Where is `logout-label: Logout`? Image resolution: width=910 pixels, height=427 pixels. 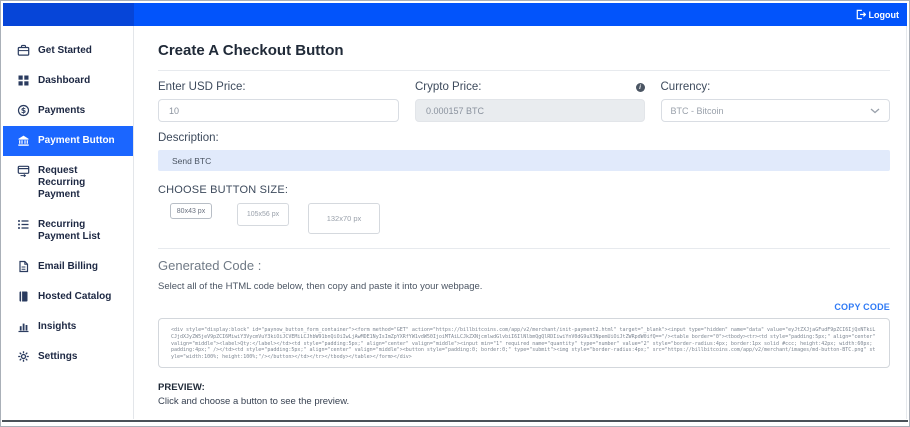
logout-label: Logout is located at coordinates (884, 14).